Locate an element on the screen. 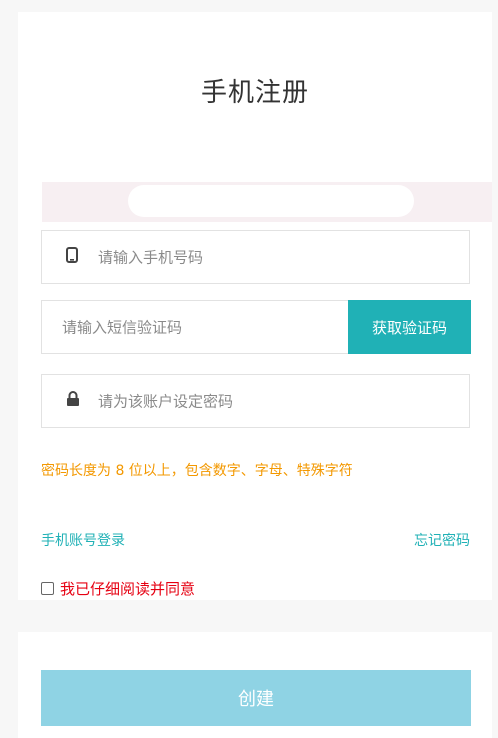 Image resolution: width=498 pixels, height=738 pixels. page-title: 手机注册 is located at coordinates (254, 93).